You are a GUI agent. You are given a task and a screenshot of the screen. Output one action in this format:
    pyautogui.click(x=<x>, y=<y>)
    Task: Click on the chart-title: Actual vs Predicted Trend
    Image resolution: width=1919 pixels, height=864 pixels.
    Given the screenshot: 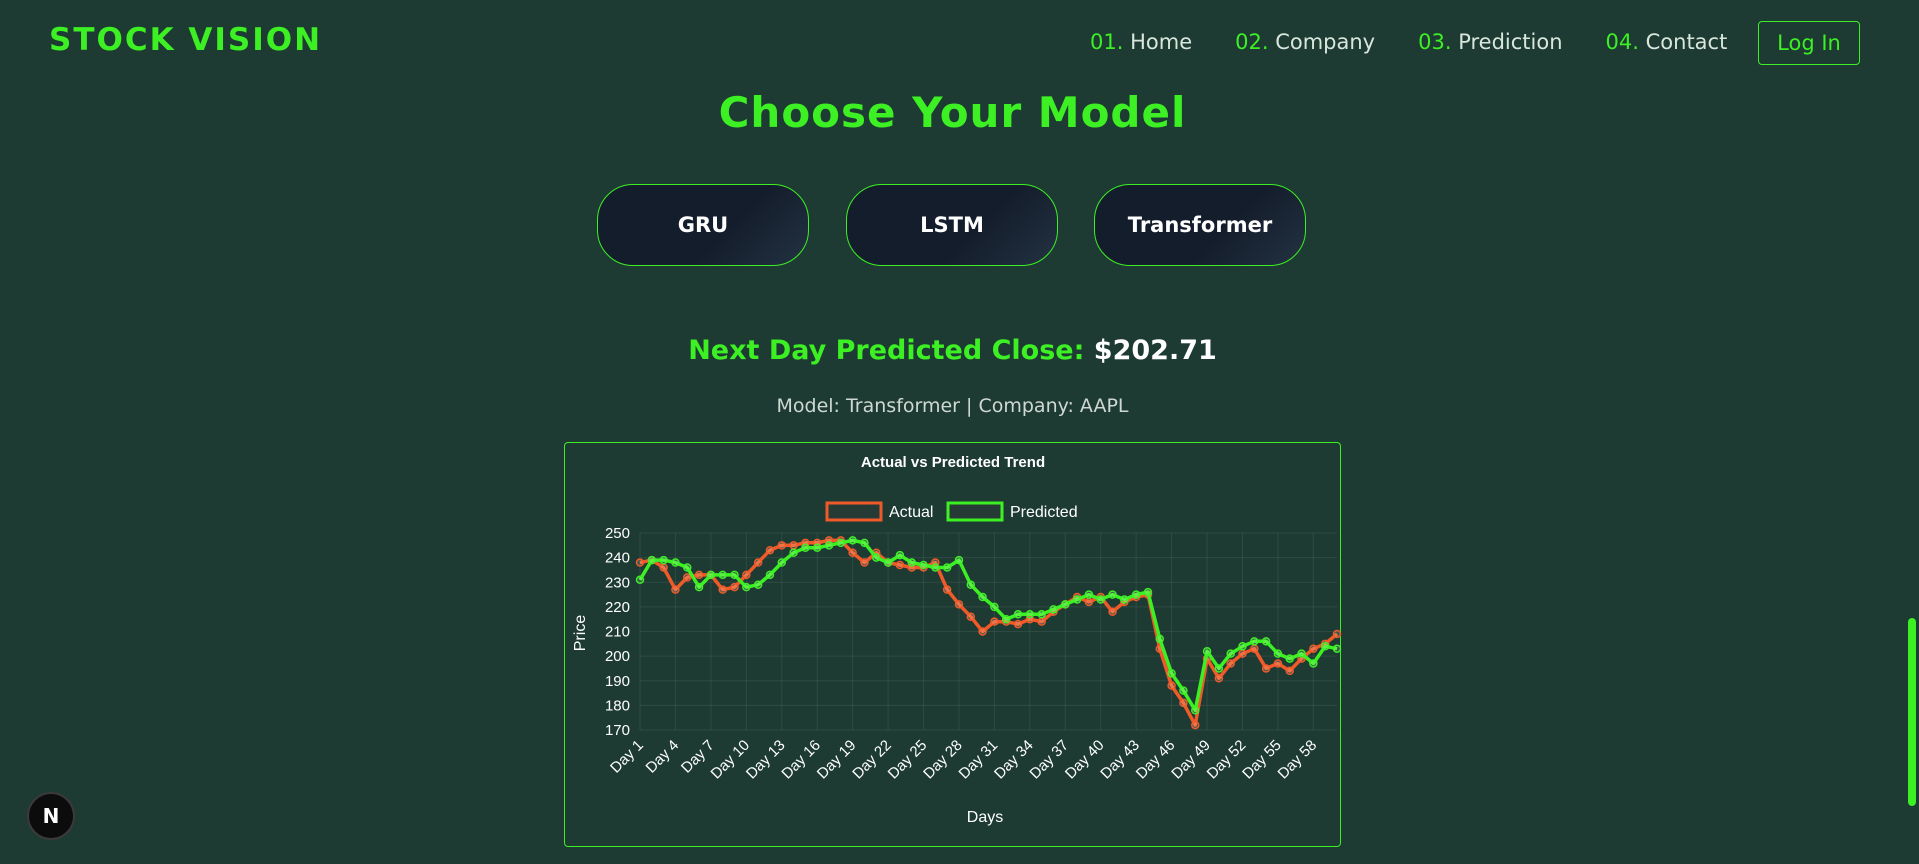 What is the action you would take?
    pyautogui.click(x=953, y=462)
    